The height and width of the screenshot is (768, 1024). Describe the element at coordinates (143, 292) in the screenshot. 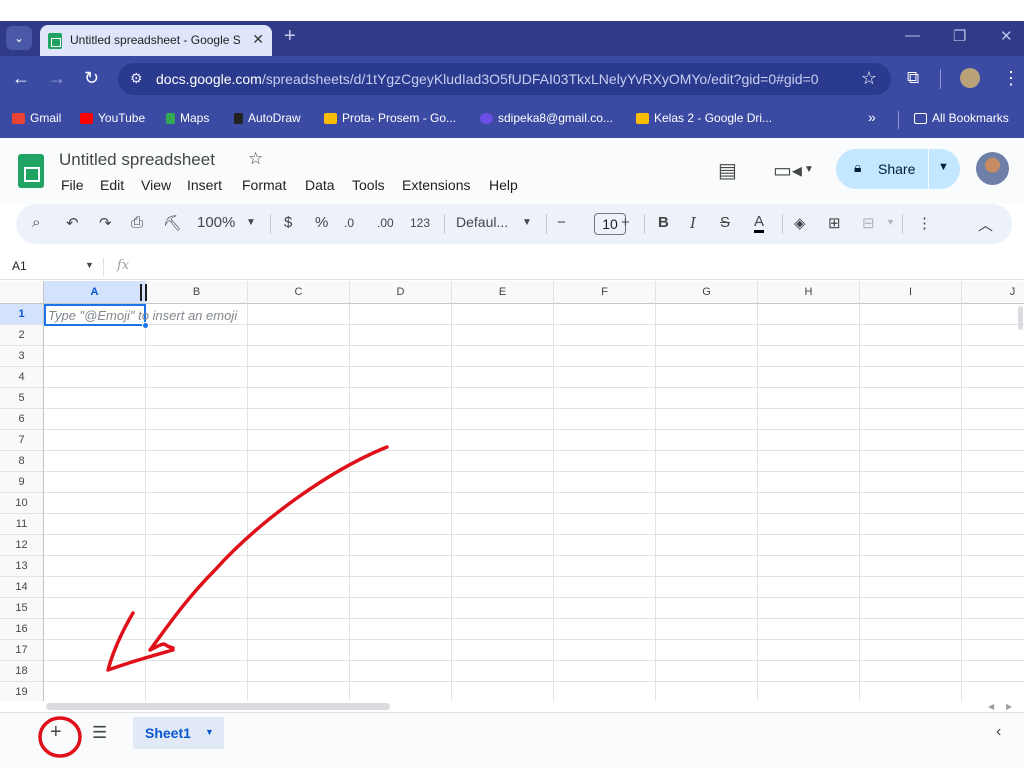

I see `column-resize-handle` at that location.